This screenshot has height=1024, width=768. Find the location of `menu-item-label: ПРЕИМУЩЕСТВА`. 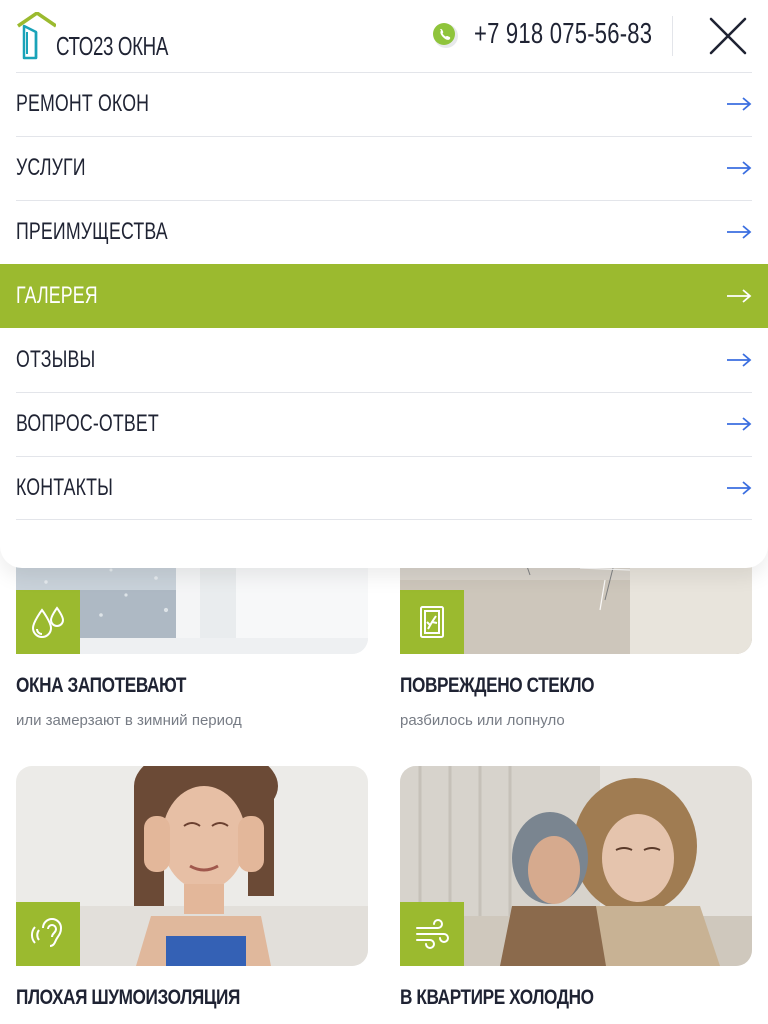

menu-item-label: ПРЕИМУЩЕСТВА is located at coordinates (92, 231).